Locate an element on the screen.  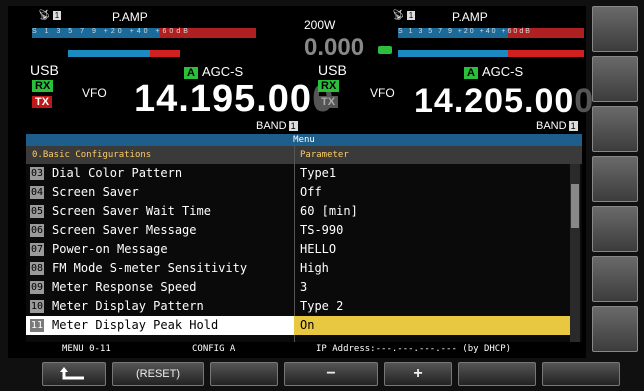
bottom-soft-keys: (RESET) − + is located at coordinates (322, 376).